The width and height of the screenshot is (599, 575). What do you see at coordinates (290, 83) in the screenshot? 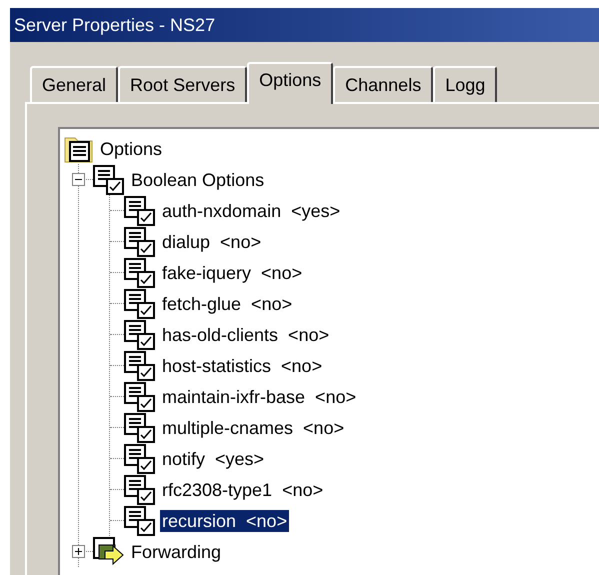
I see `tab: Options` at bounding box center [290, 83].